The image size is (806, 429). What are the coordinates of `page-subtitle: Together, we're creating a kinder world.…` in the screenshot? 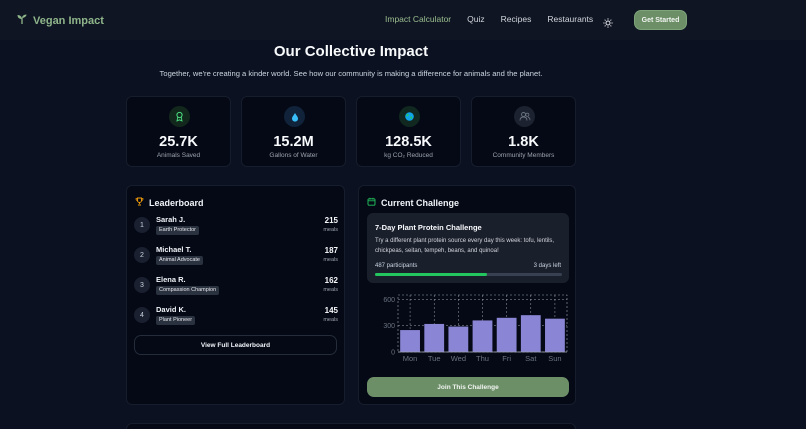 It's located at (351, 73).